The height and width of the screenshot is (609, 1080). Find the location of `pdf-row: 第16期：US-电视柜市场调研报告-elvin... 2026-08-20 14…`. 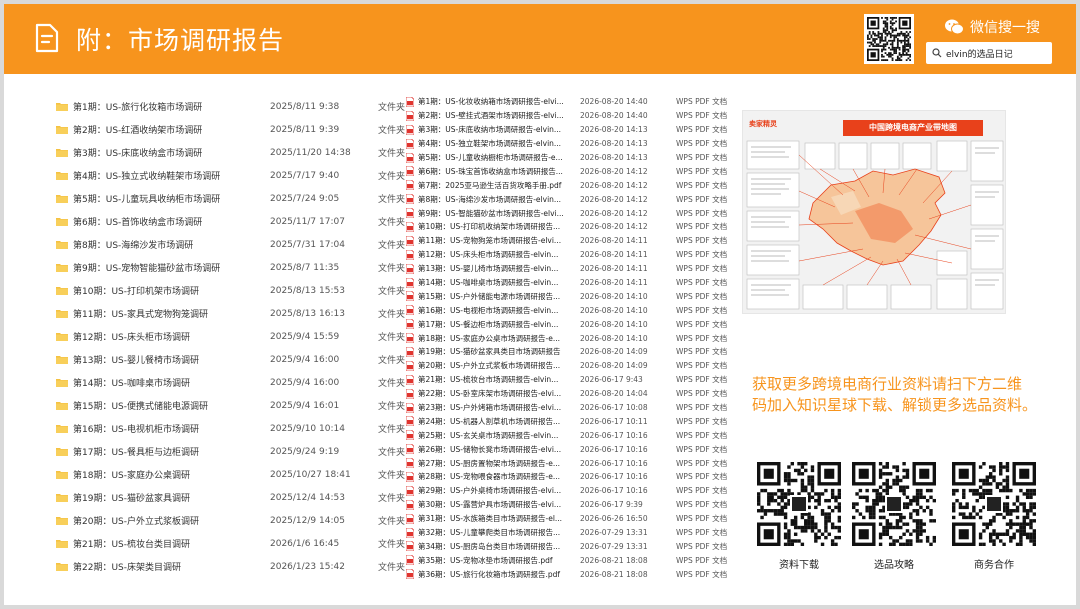

pdf-row: 第16期：US-电视柜市场调研报告-elvin... 2026-08-20 14… is located at coordinates (571, 310).